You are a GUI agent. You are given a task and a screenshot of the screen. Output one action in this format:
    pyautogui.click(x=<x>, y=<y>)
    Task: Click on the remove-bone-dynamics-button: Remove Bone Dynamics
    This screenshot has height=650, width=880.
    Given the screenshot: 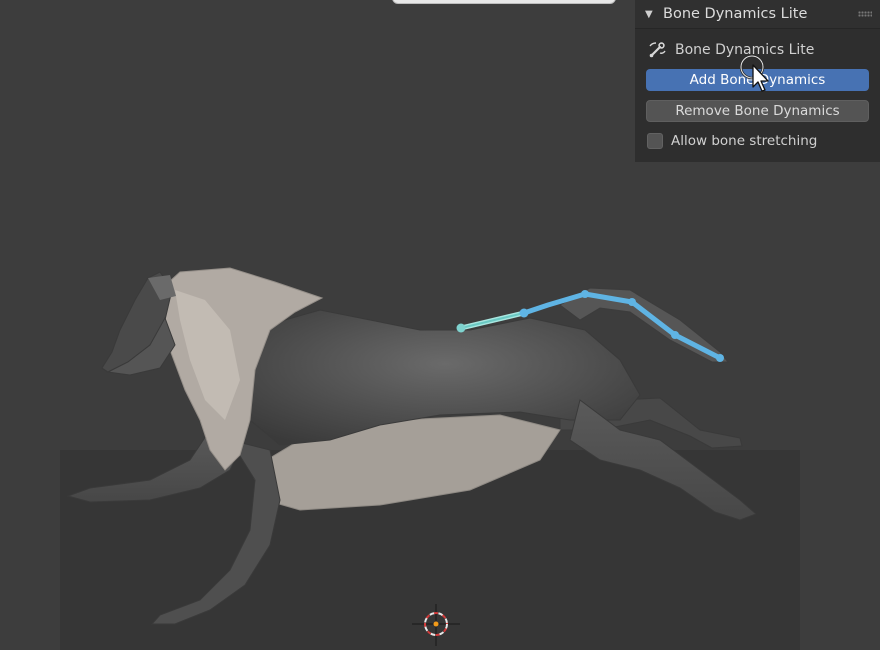 What is the action you would take?
    pyautogui.click(x=757, y=111)
    